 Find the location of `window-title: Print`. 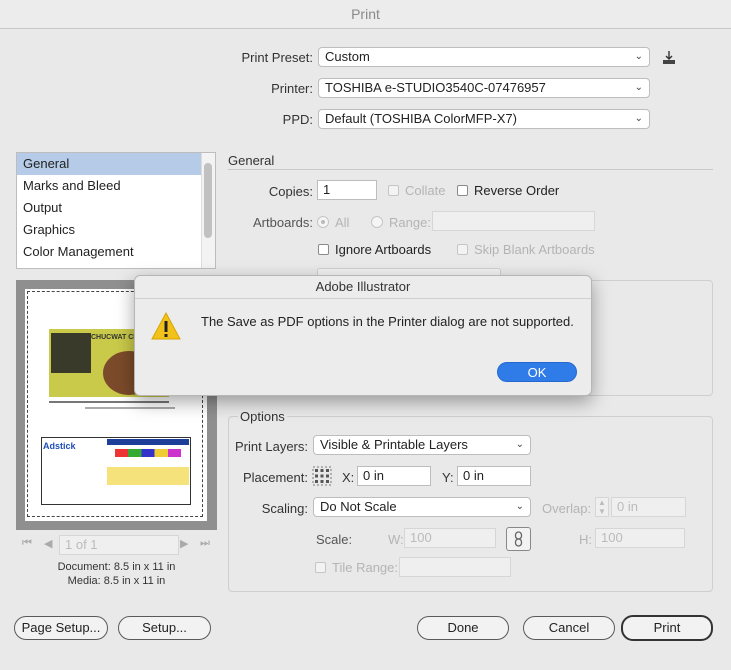

window-title: Print is located at coordinates (365, 14).